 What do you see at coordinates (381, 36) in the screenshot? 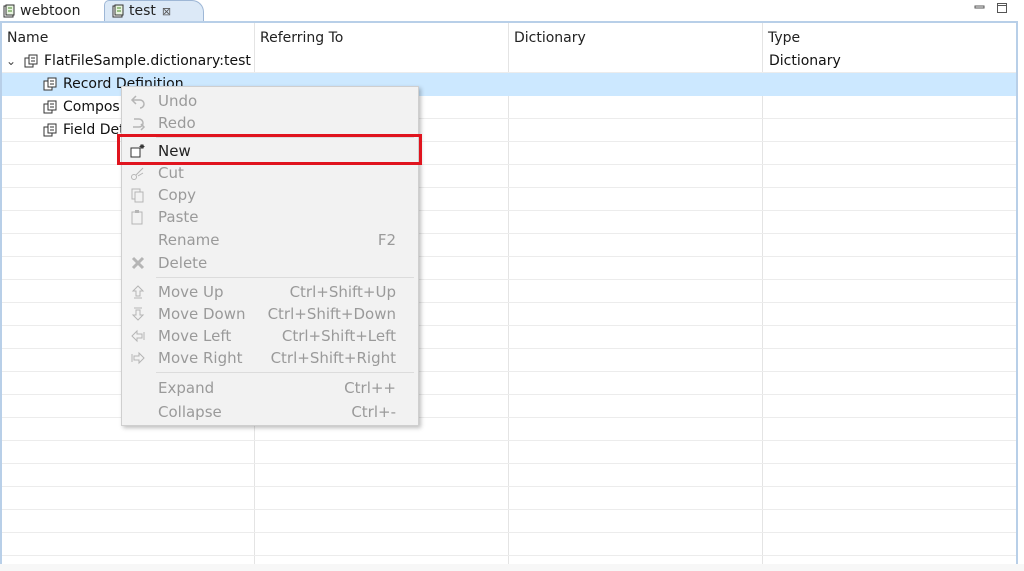
I see `header-referring-to: Referring To` at bounding box center [381, 36].